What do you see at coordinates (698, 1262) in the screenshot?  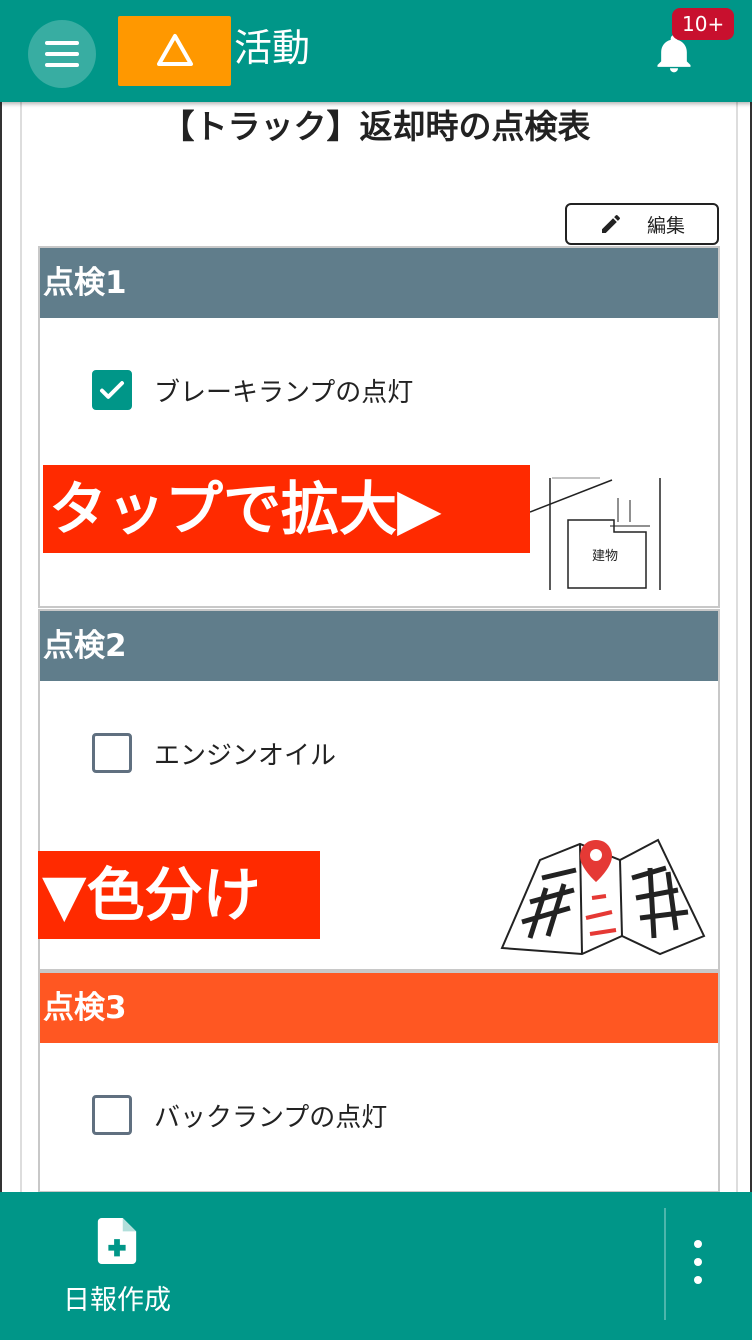 I see `more-options-icon` at bounding box center [698, 1262].